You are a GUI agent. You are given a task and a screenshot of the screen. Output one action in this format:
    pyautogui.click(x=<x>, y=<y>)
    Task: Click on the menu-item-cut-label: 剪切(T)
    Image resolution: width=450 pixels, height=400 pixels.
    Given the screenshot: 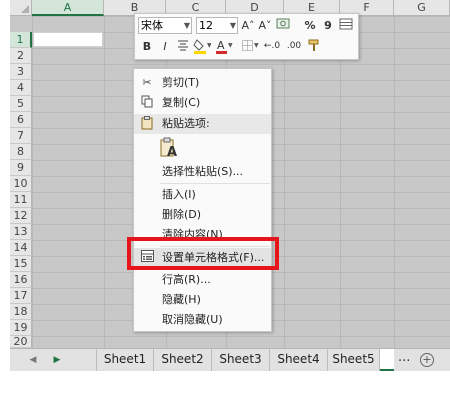 What is the action you would take?
    pyautogui.click(x=181, y=82)
    